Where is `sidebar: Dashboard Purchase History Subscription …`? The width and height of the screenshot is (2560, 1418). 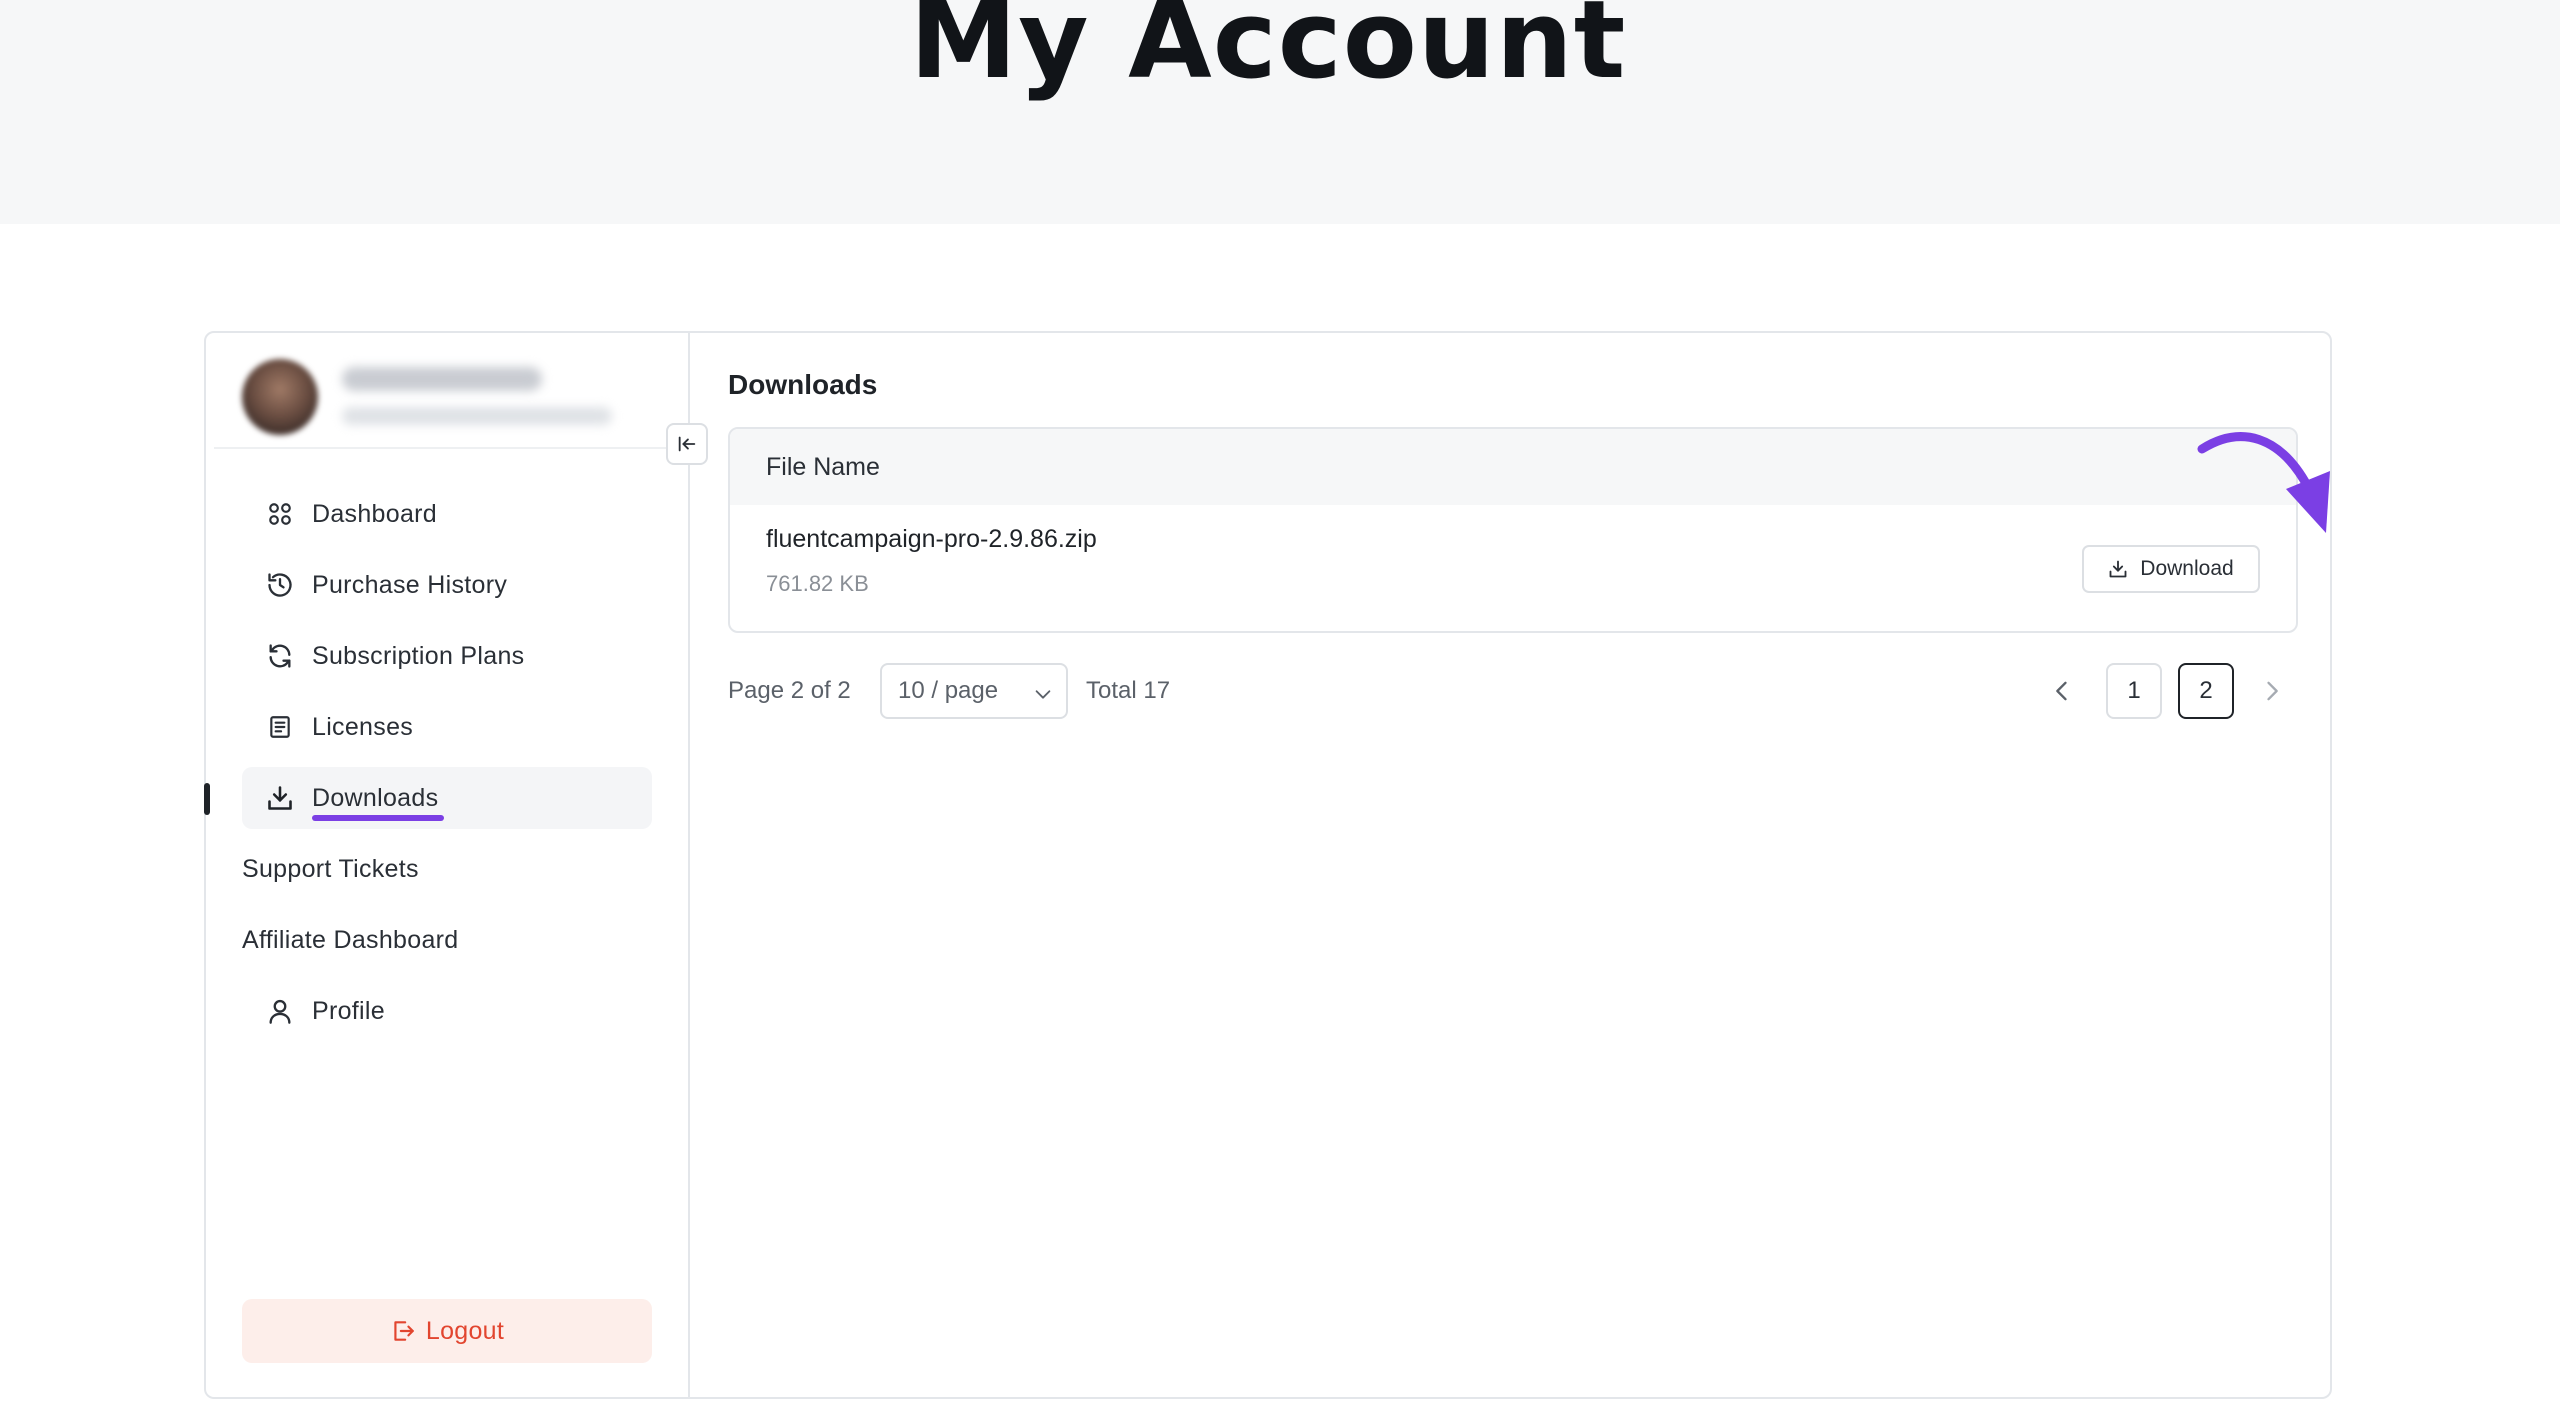 sidebar: Dashboard Purchase History Subscription … is located at coordinates (456, 865).